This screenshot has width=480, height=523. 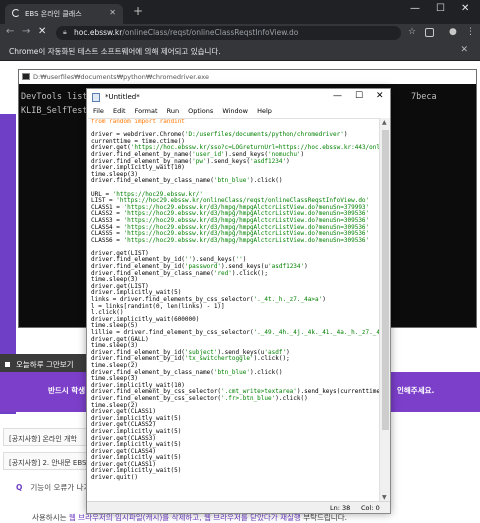 What do you see at coordinates (385, 280) in the screenshot?
I see `scroll-thumb` at bounding box center [385, 280].